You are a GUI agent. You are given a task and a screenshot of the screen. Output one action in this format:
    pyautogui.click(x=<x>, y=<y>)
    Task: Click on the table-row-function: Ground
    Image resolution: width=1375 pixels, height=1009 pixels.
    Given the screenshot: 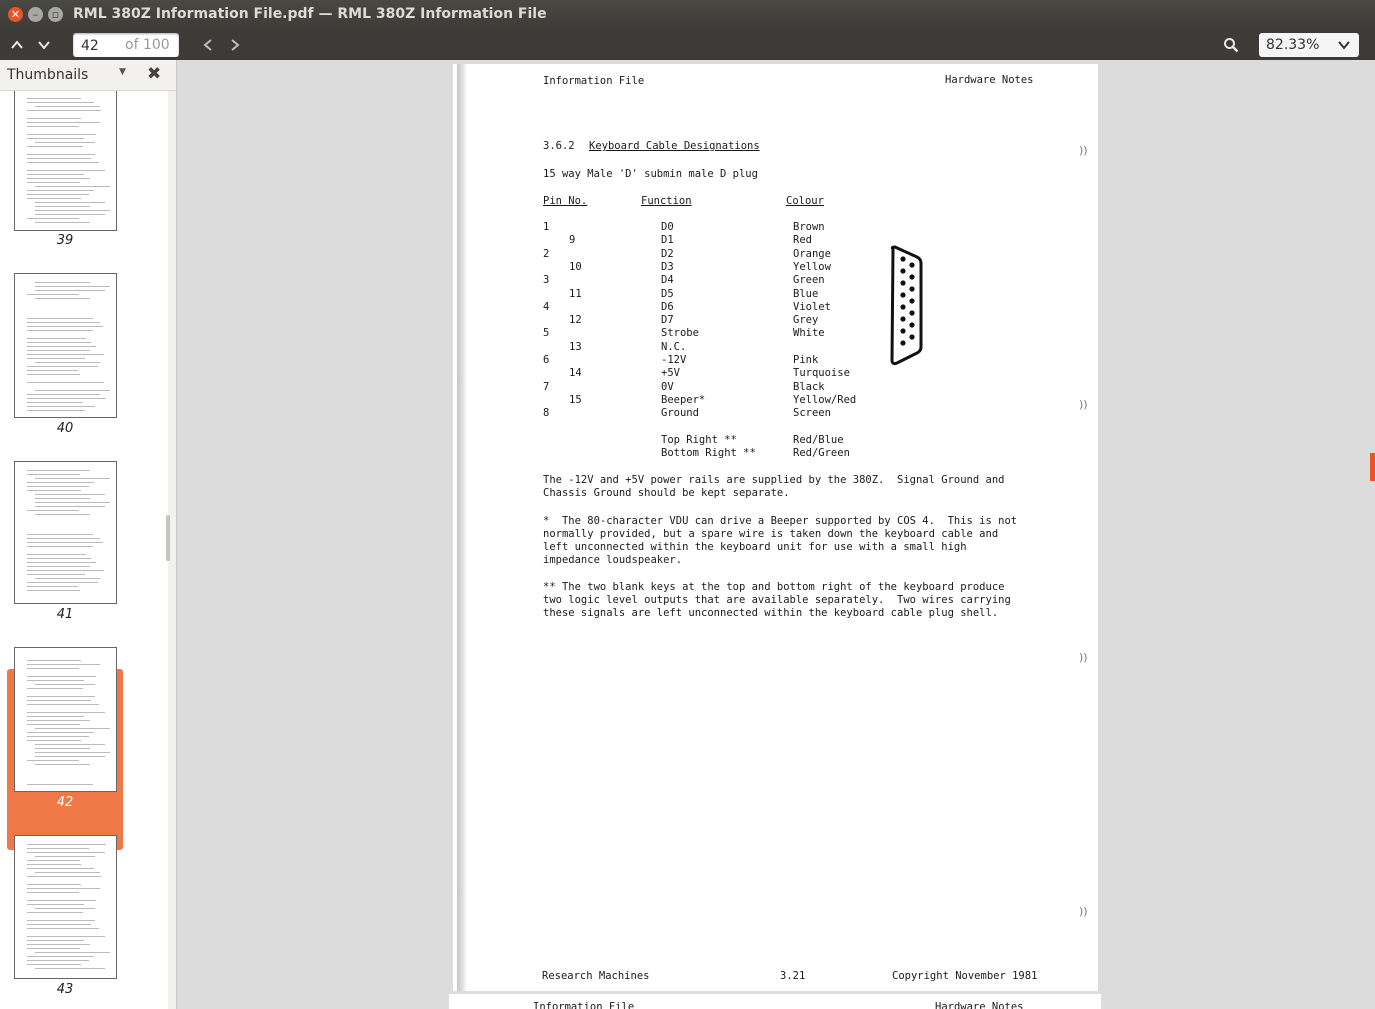 What is the action you would take?
    pyautogui.click(x=680, y=413)
    